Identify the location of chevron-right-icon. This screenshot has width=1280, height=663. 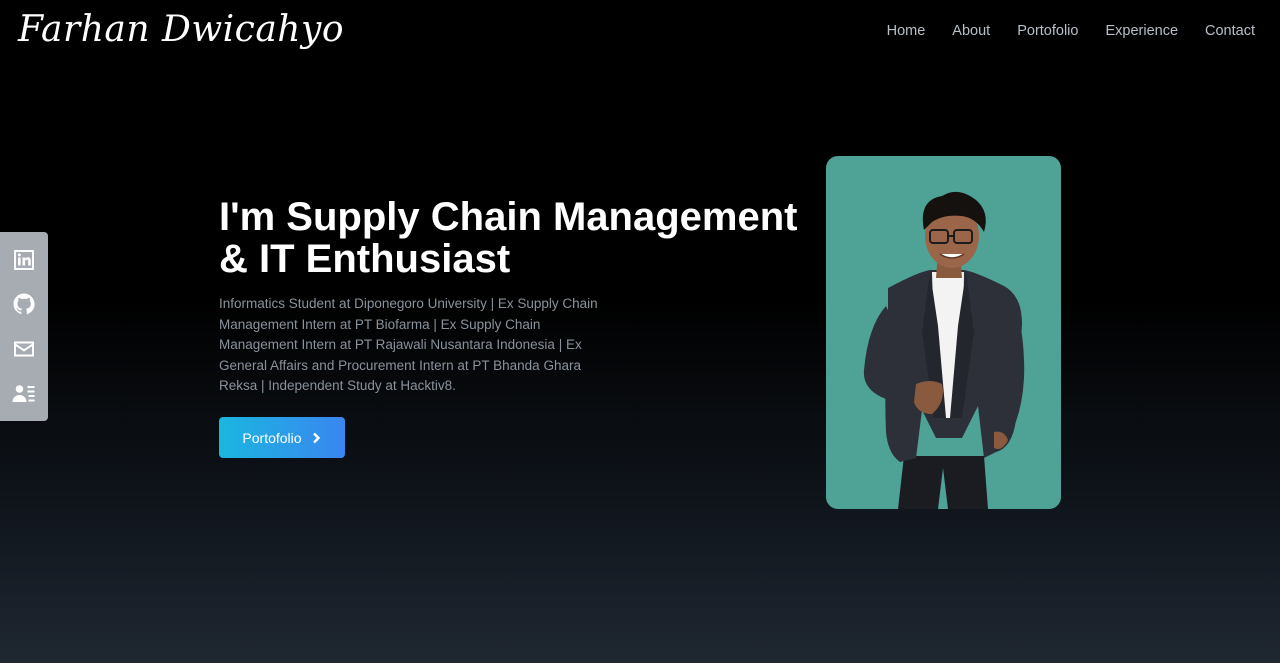
(316, 437).